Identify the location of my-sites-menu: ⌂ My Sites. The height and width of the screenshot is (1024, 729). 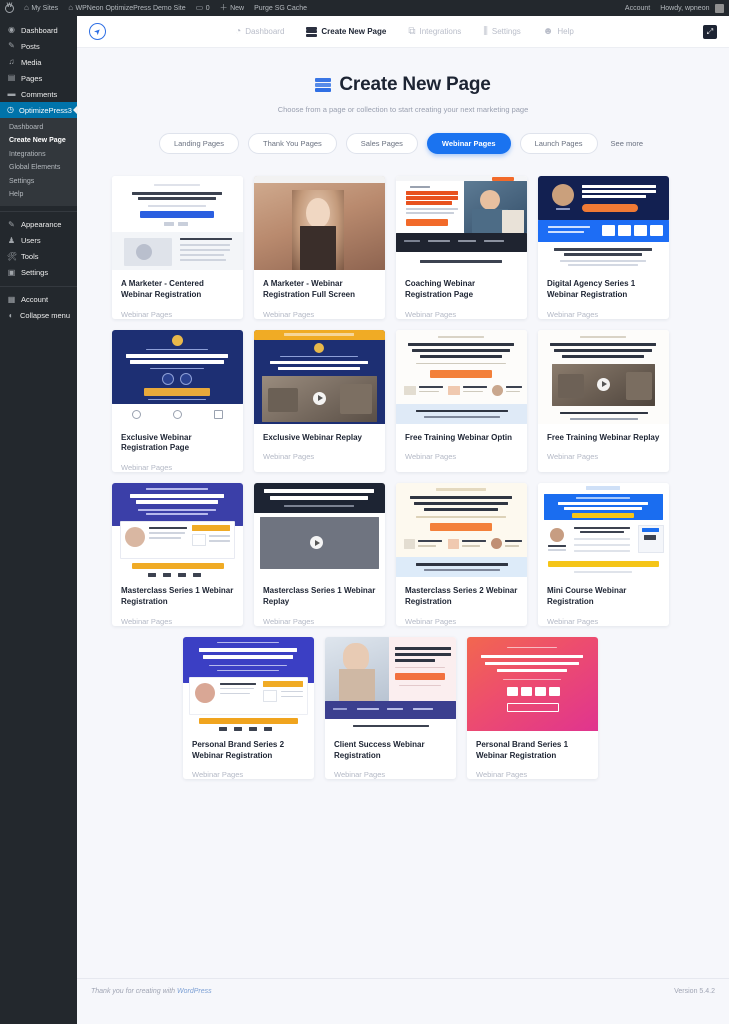
(41, 8).